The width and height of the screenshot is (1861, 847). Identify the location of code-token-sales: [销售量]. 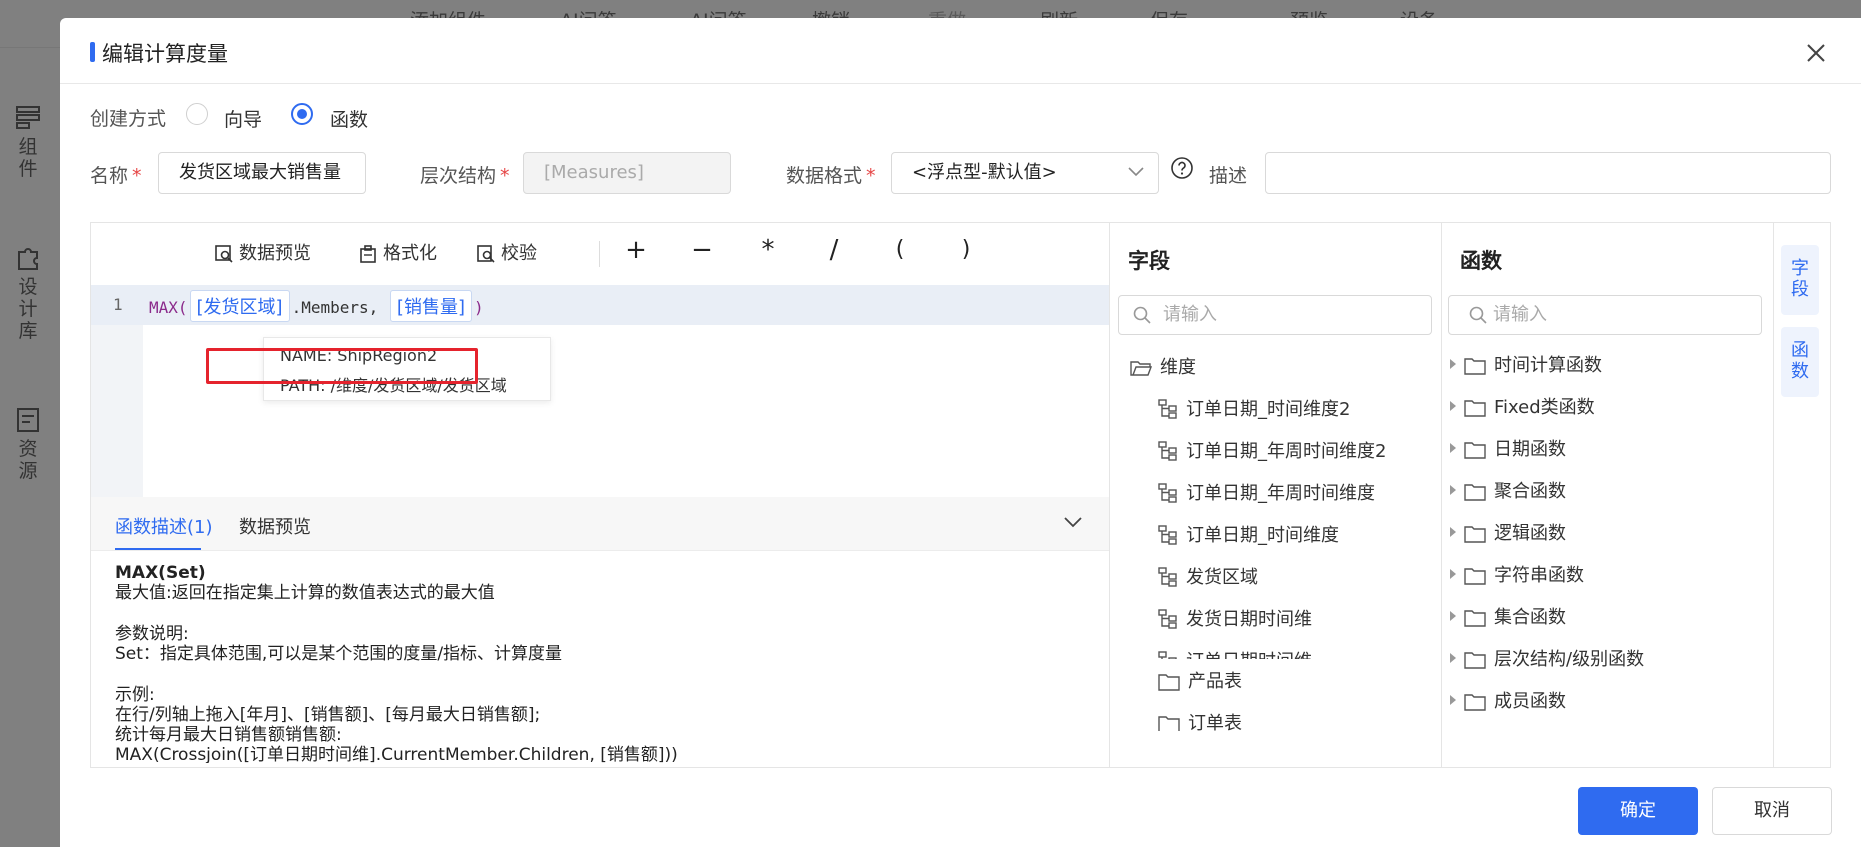
(430, 306).